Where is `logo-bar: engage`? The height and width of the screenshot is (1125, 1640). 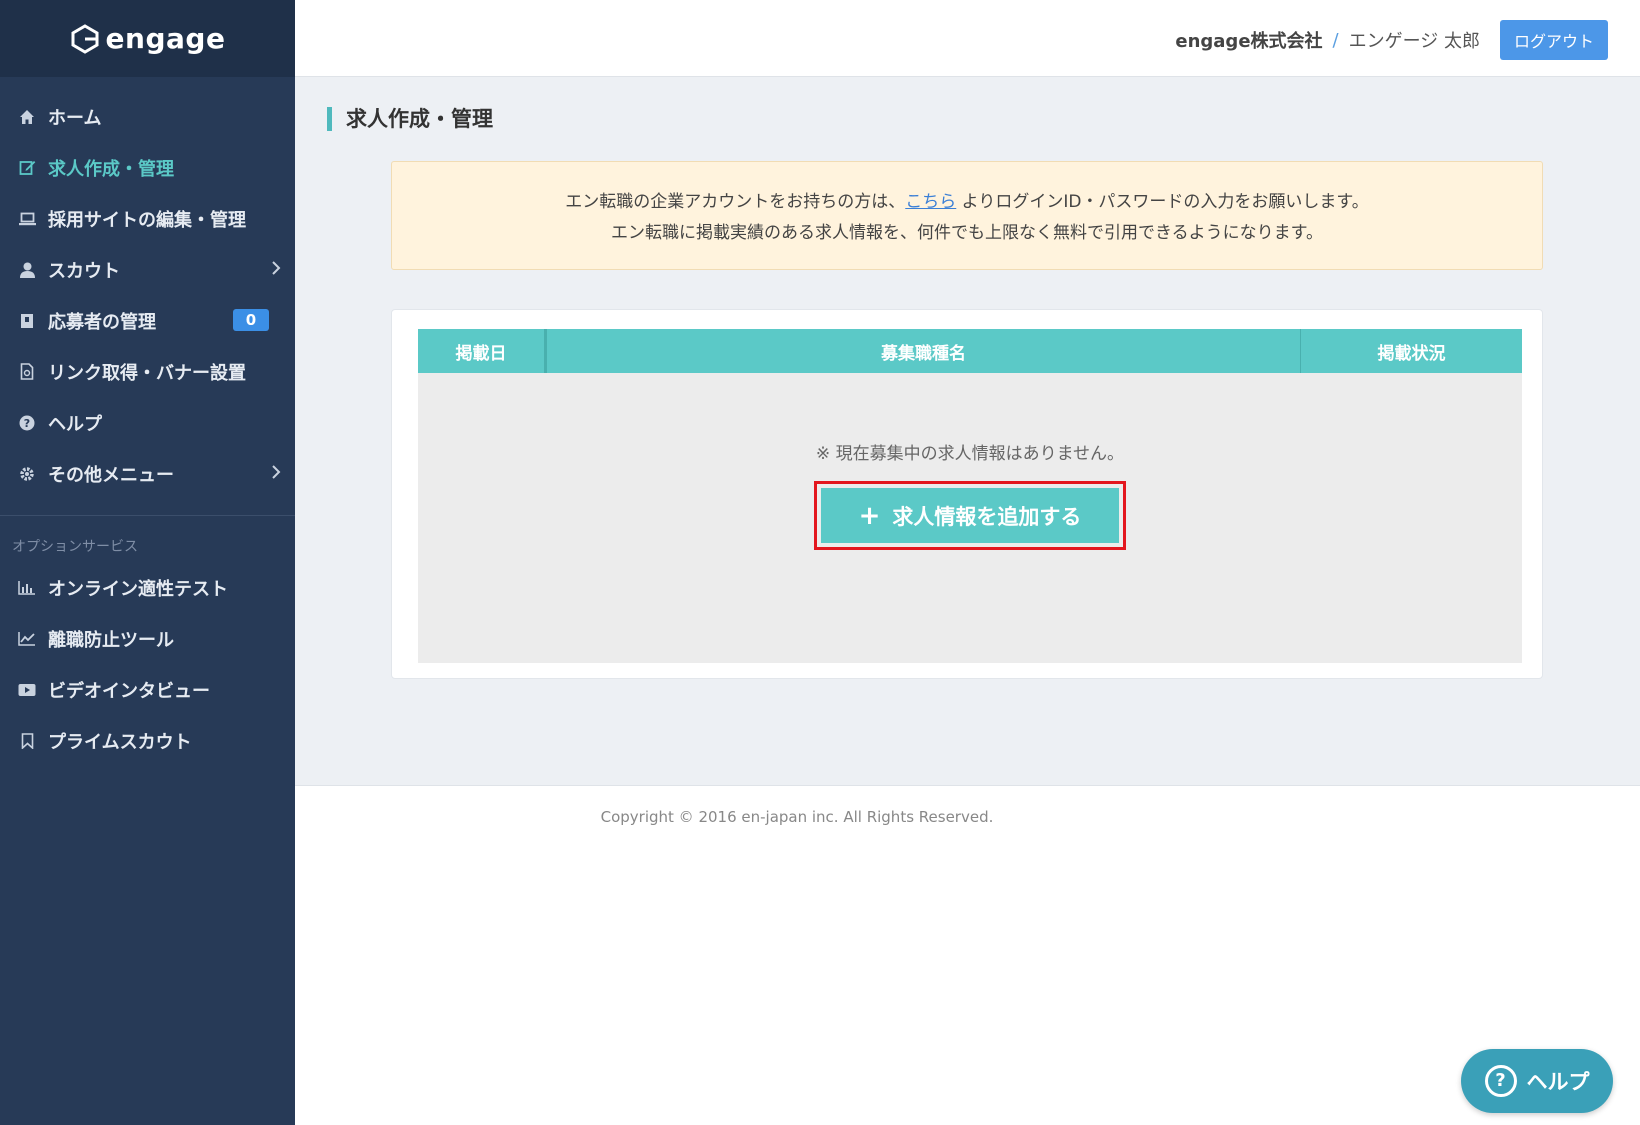 logo-bar: engage is located at coordinates (147, 38).